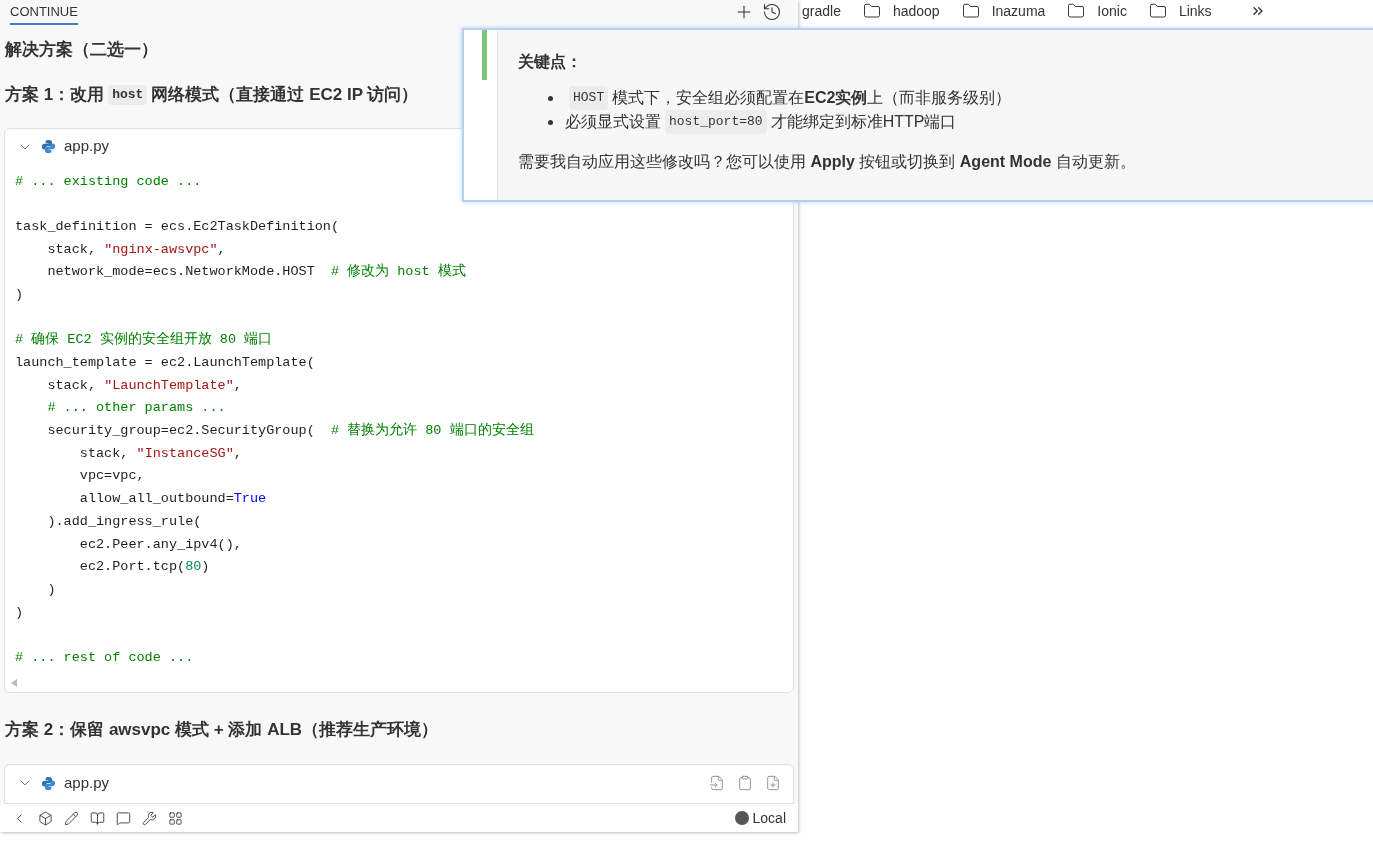 This screenshot has width=1373, height=852. I want to click on bookmark: Inazuma, so click(1018, 11).